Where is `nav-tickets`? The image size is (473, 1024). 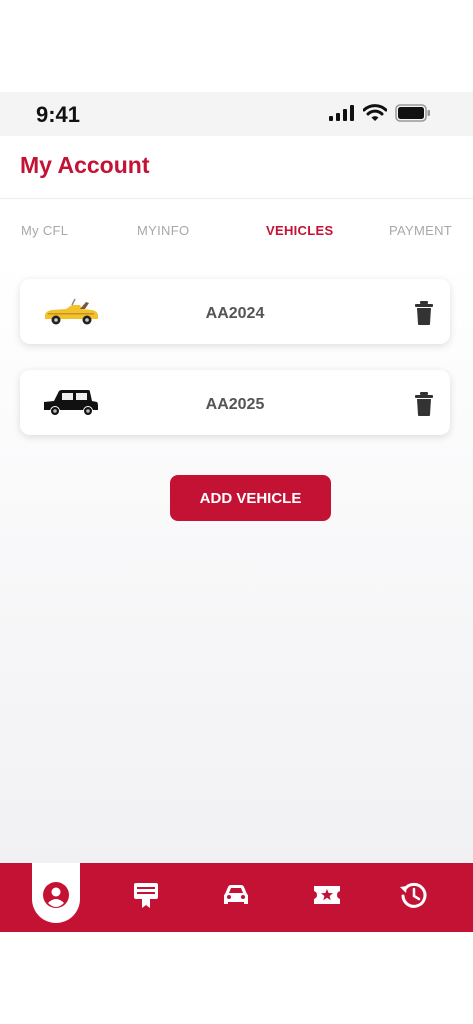
nav-tickets is located at coordinates (146, 895).